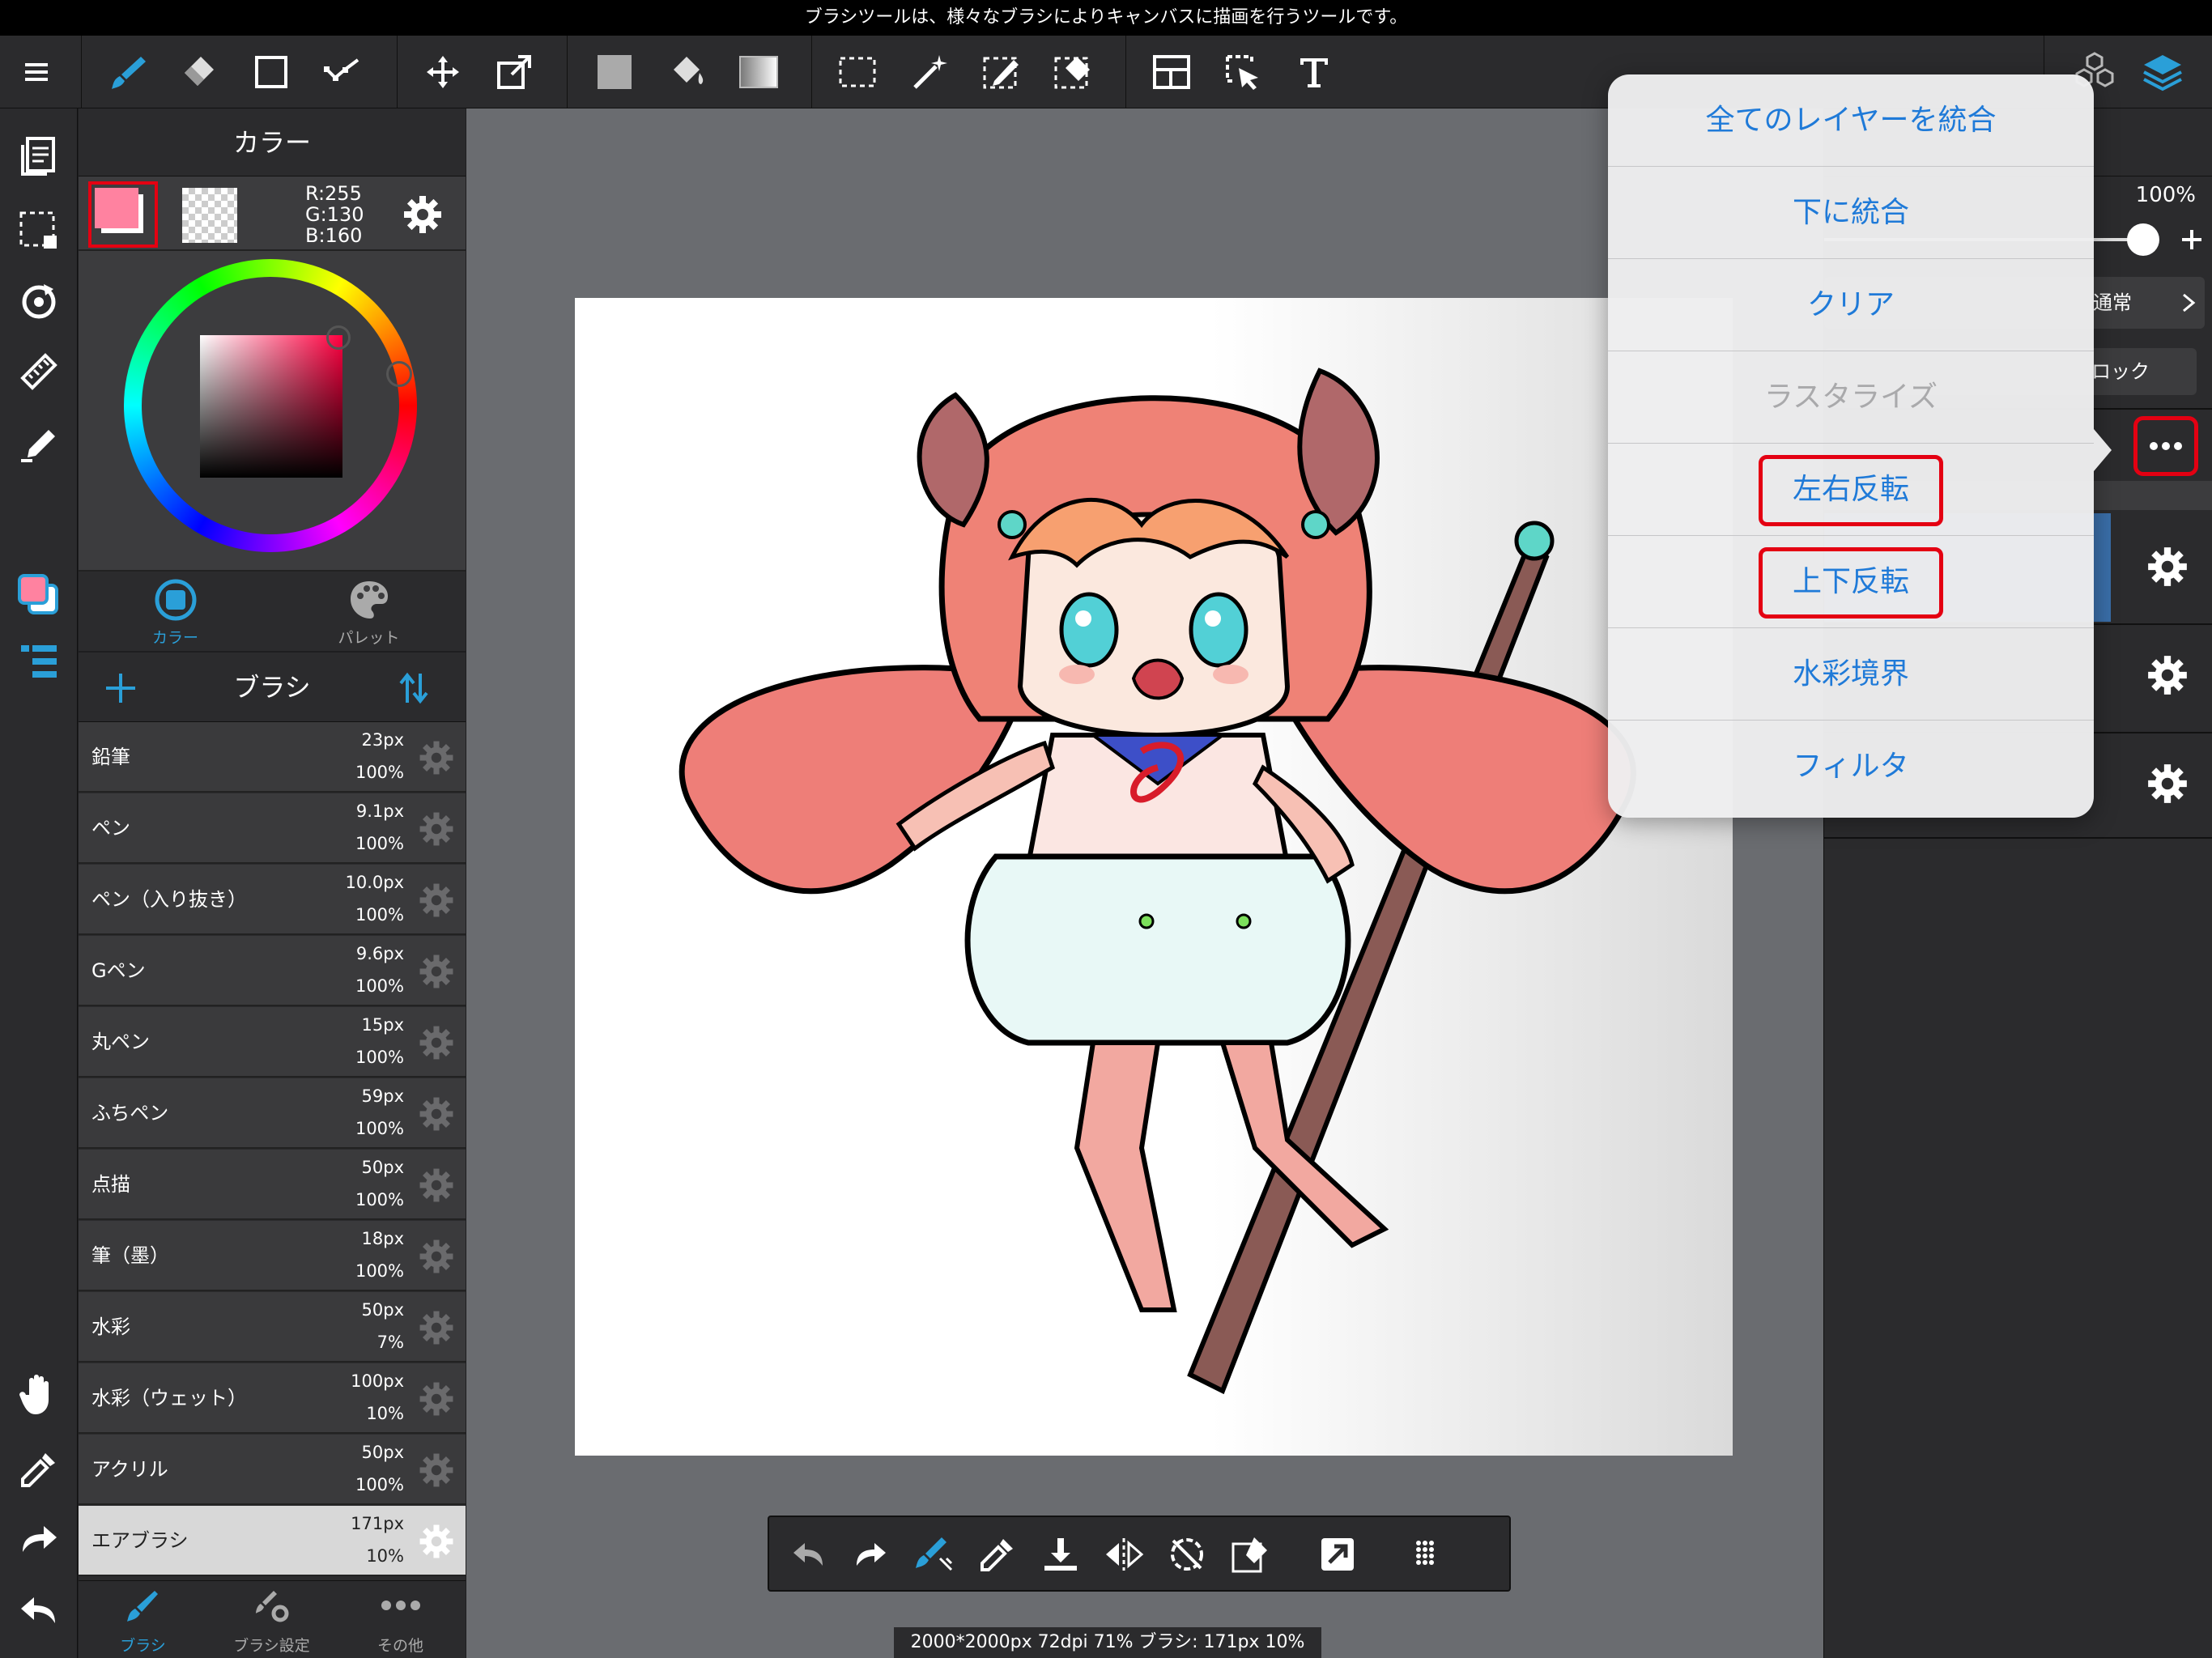 This screenshot has height=1658, width=2212. What do you see at coordinates (272, 1256) in the screenshot?
I see `brush-item: 筆（墨） 18px 100%` at bounding box center [272, 1256].